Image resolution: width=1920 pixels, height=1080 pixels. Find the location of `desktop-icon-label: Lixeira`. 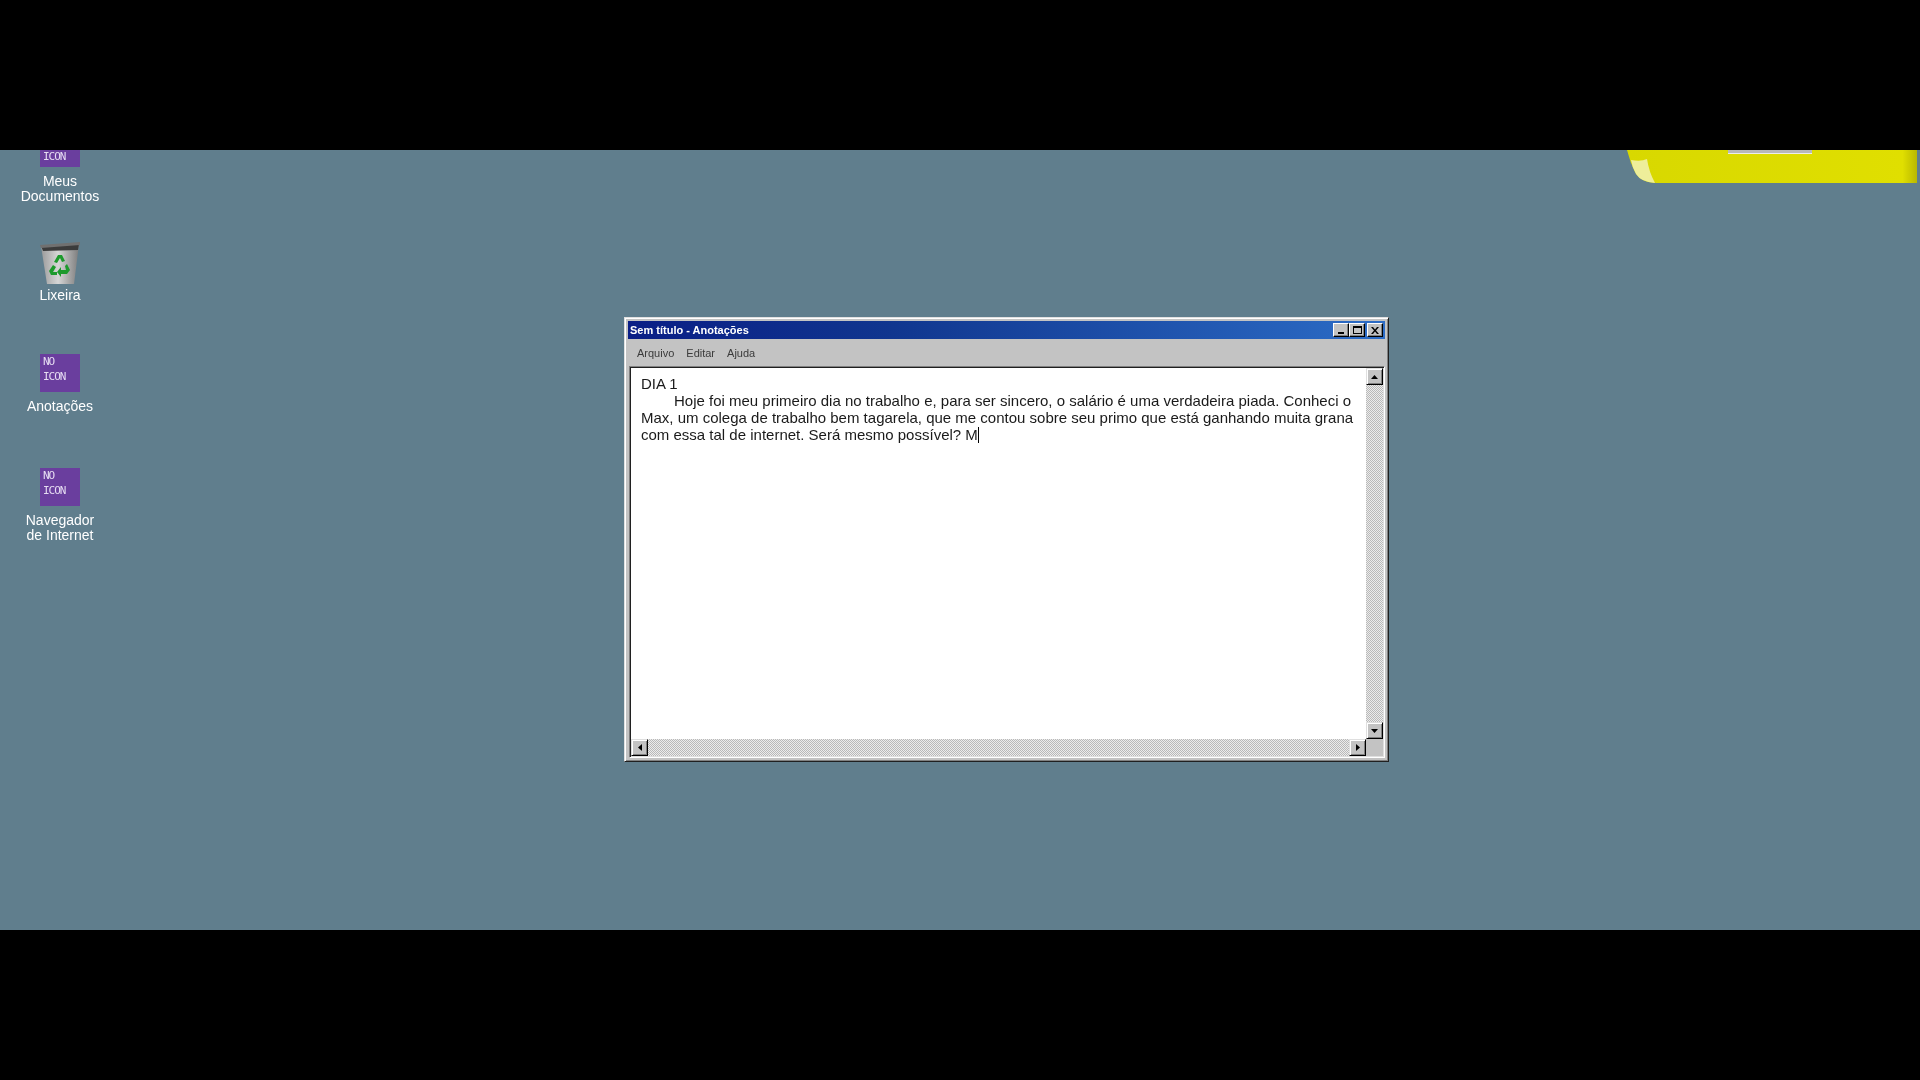

desktop-icon-label: Lixeira is located at coordinates (60, 295).